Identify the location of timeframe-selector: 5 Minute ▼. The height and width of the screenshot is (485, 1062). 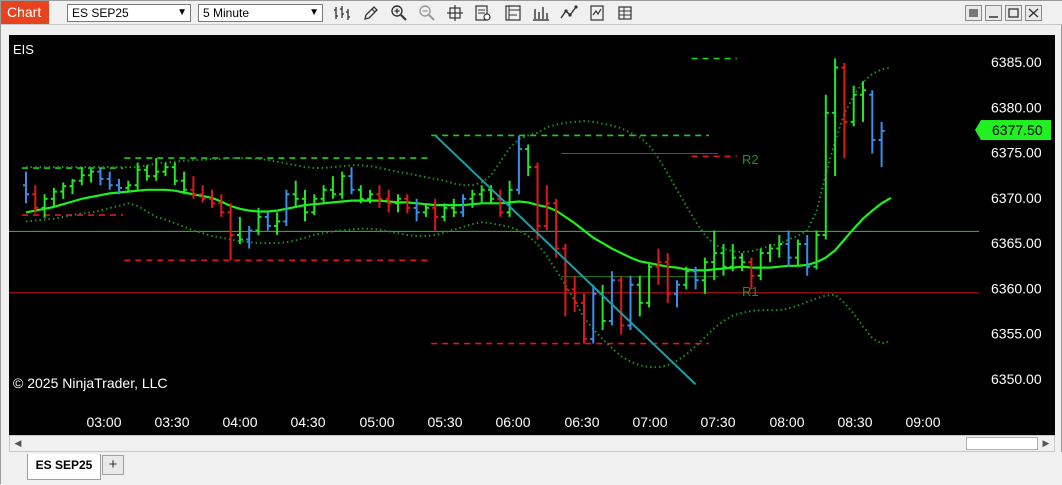
(260, 13).